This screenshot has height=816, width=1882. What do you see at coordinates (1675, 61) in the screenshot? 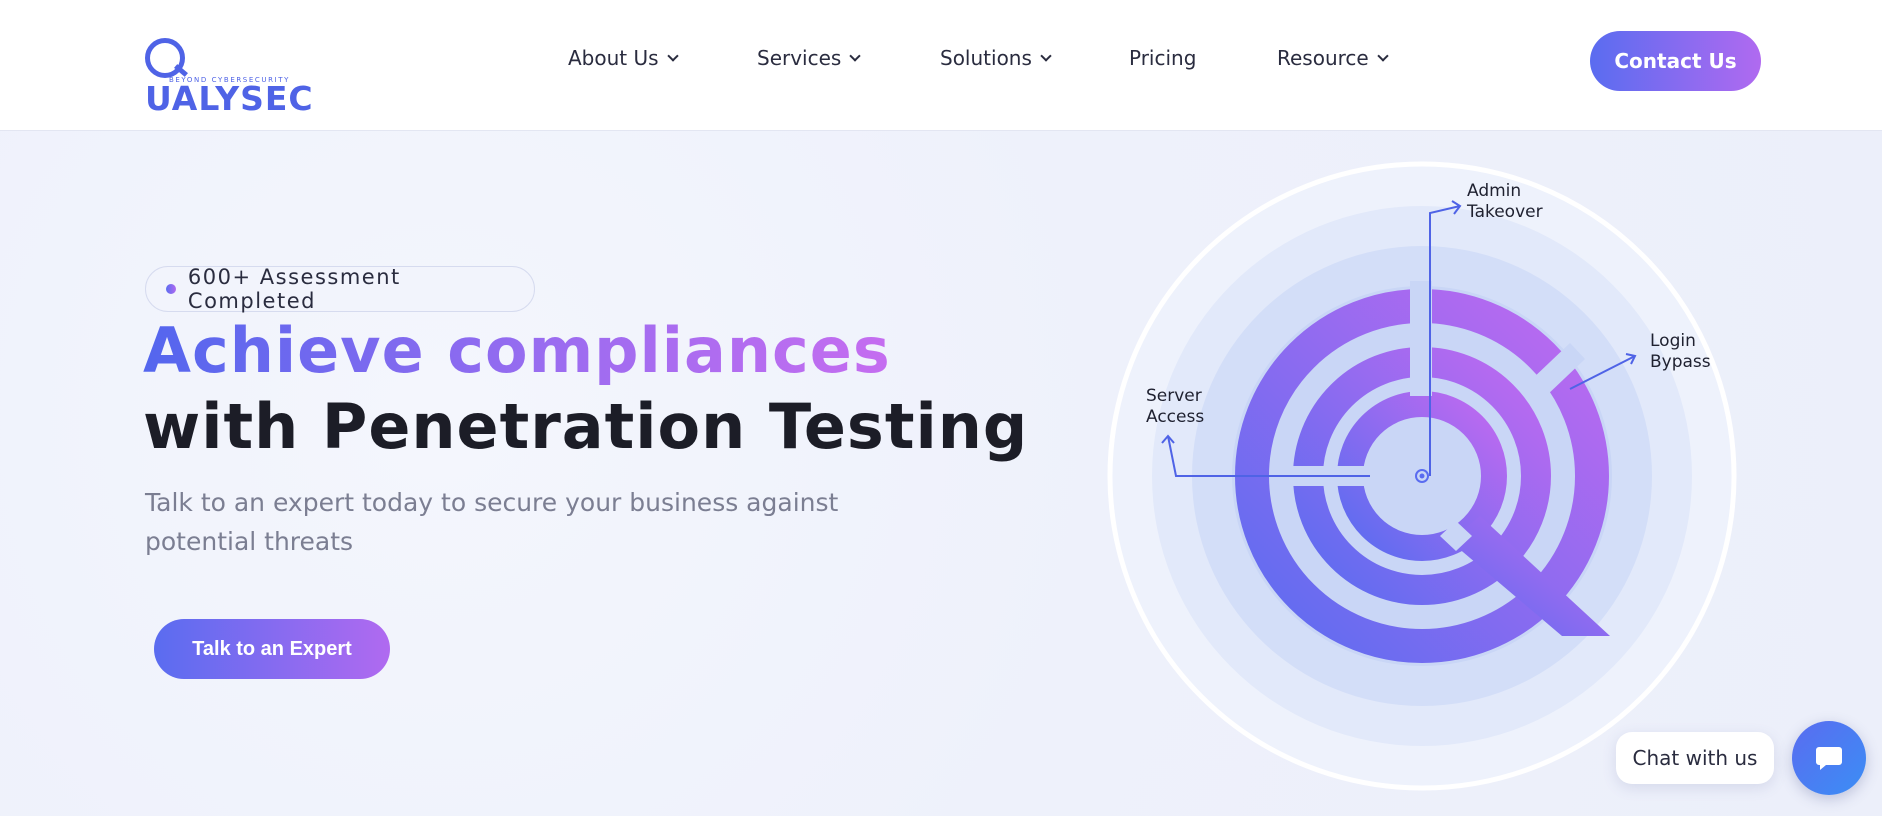
I see `contact-us-button: Contact Us` at bounding box center [1675, 61].